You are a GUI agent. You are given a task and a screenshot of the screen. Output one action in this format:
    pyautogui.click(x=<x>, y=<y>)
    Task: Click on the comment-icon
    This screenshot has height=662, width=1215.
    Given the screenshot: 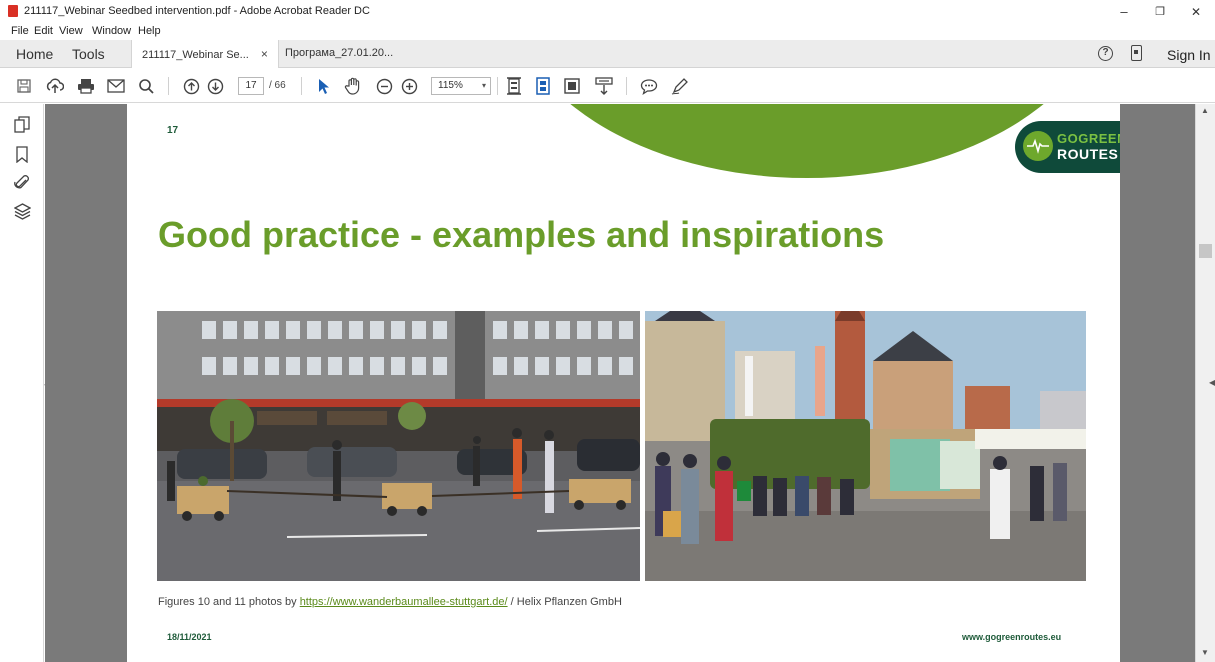 What is the action you would take?
    pyautogui.click(x=649, y=86)
    